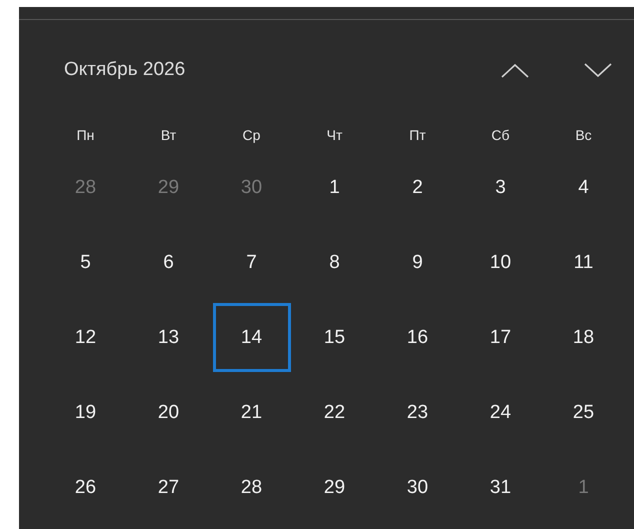 The height and width of the screenshot is (529, 634). Describe the element at coordinates (417, 337) in the screenshot. I see `day-cell: 16` at that location.